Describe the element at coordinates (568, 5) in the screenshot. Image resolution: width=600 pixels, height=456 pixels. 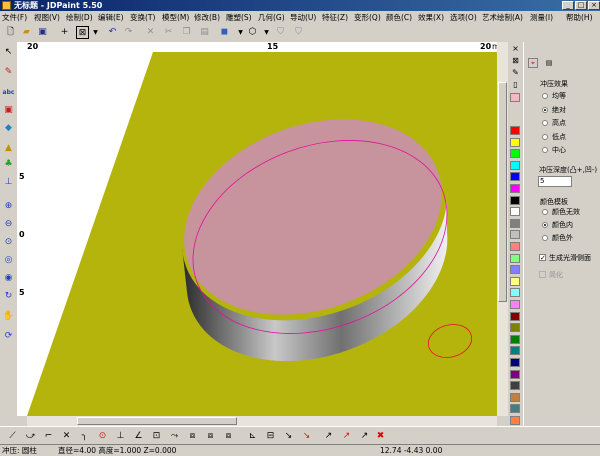
I see `minimize-button: _` at that location.